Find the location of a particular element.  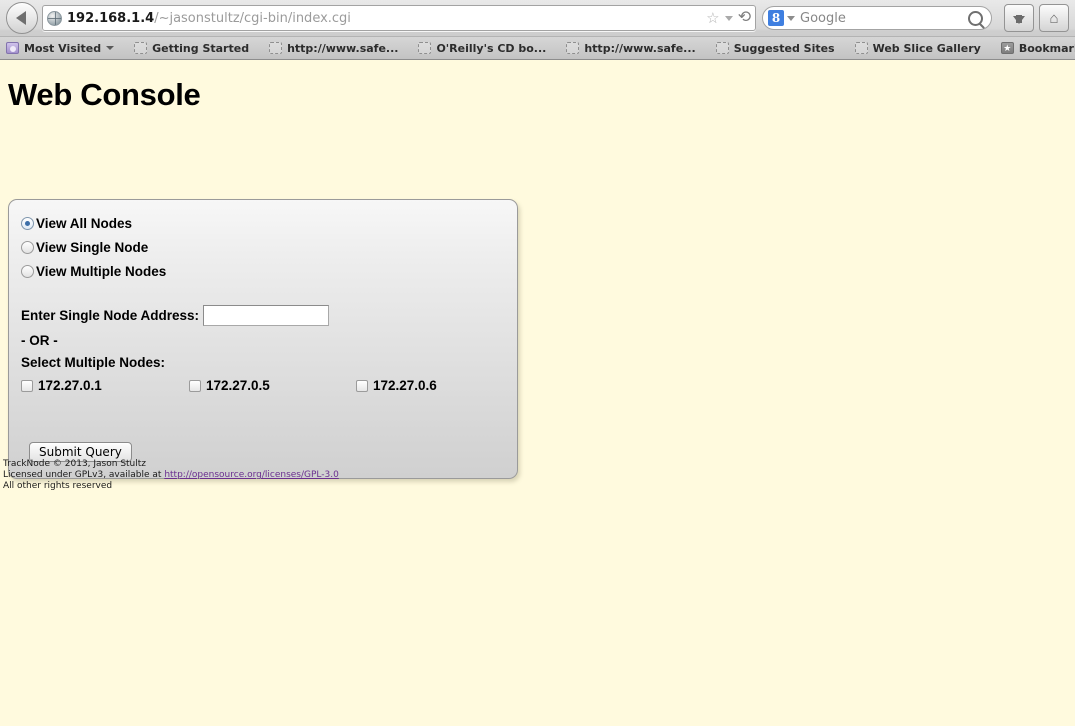

node-checkbox-row: 172.27.0.1 172.27.0.5 172.27.0.6 is located at coordinates (263, 385).